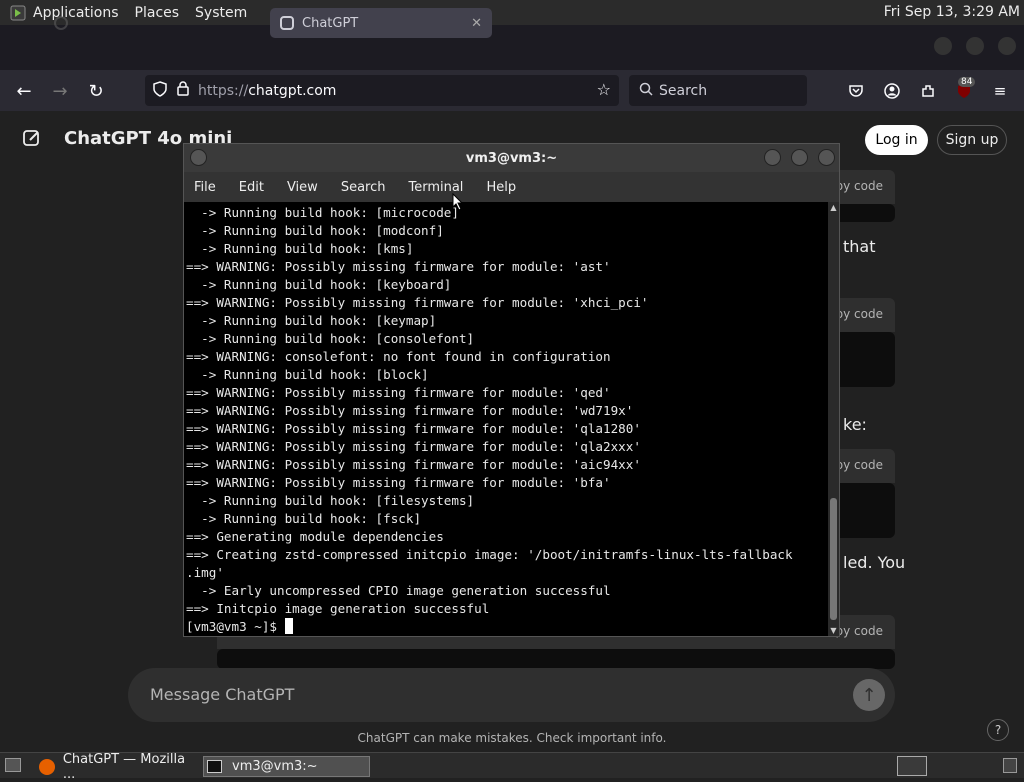 The image size is (1024, 782). I want to click on terminal-close-button, so click(826, 157).